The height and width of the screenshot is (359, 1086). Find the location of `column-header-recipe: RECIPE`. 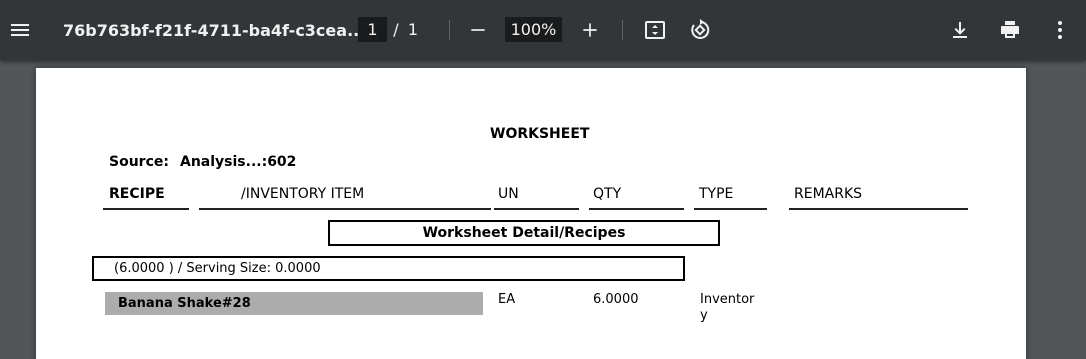

column-header-recipe: RECIPE is located at coordinates (137, 194).